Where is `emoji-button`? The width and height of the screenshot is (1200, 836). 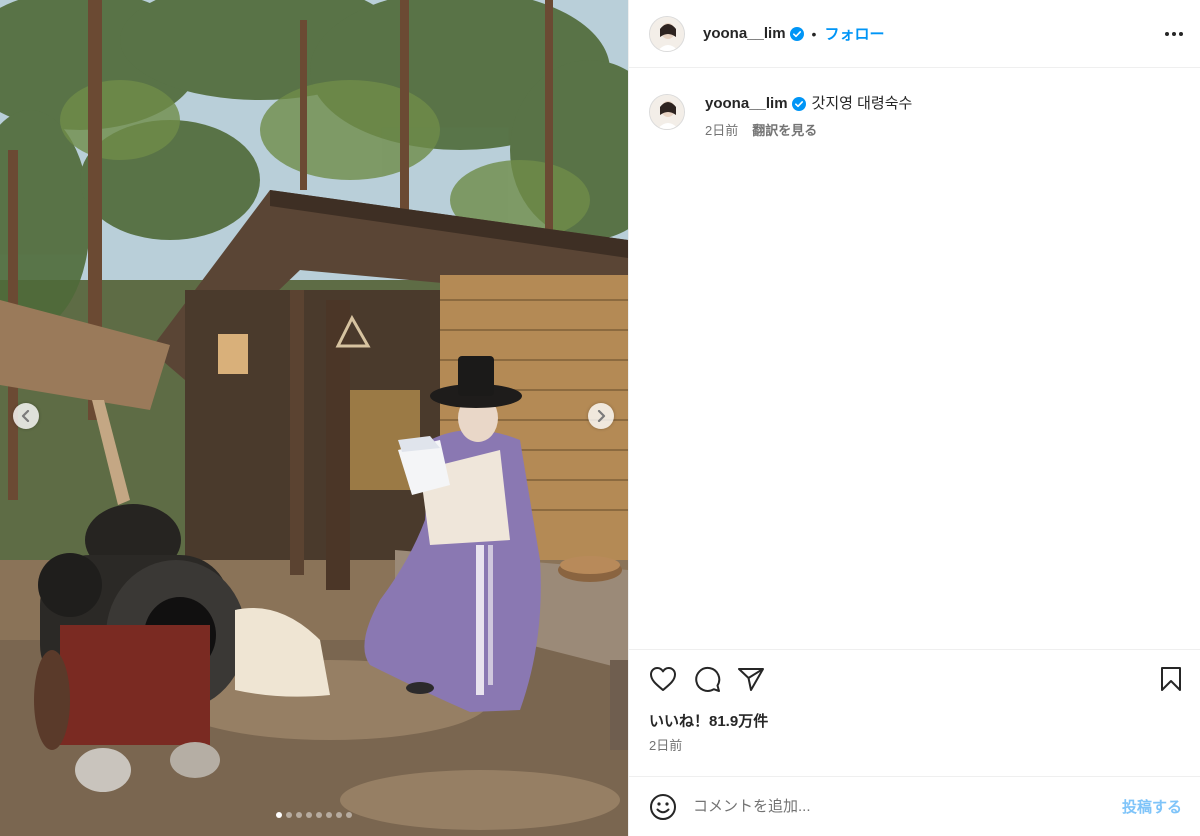 emoji-button is located at coordinates (663, 807).